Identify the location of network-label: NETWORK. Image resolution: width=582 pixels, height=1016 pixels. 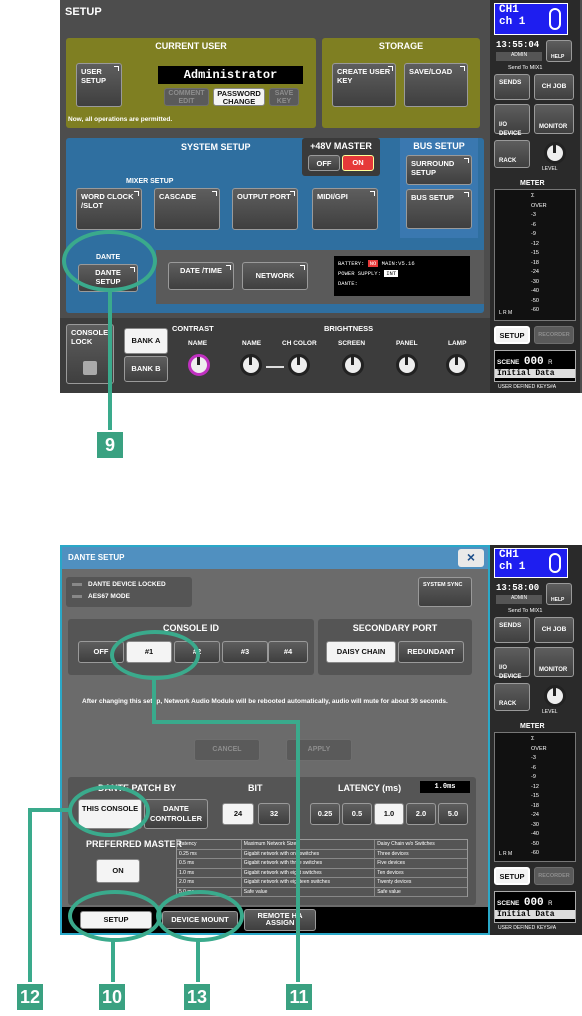
(275, 275).